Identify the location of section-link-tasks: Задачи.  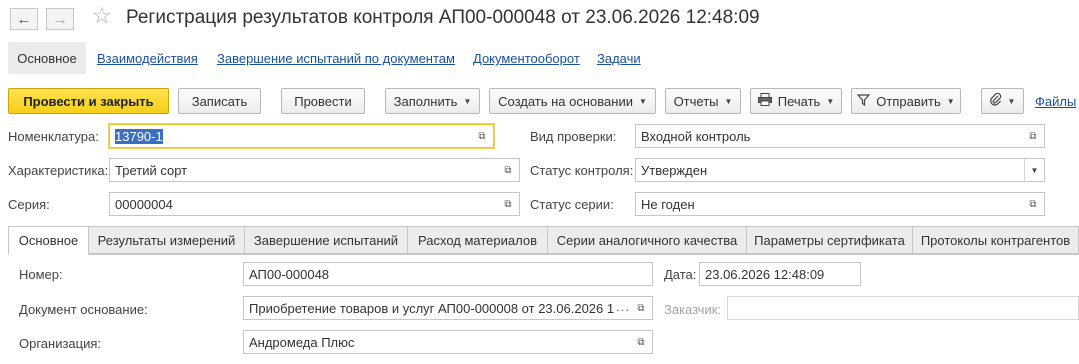
(619, 58).